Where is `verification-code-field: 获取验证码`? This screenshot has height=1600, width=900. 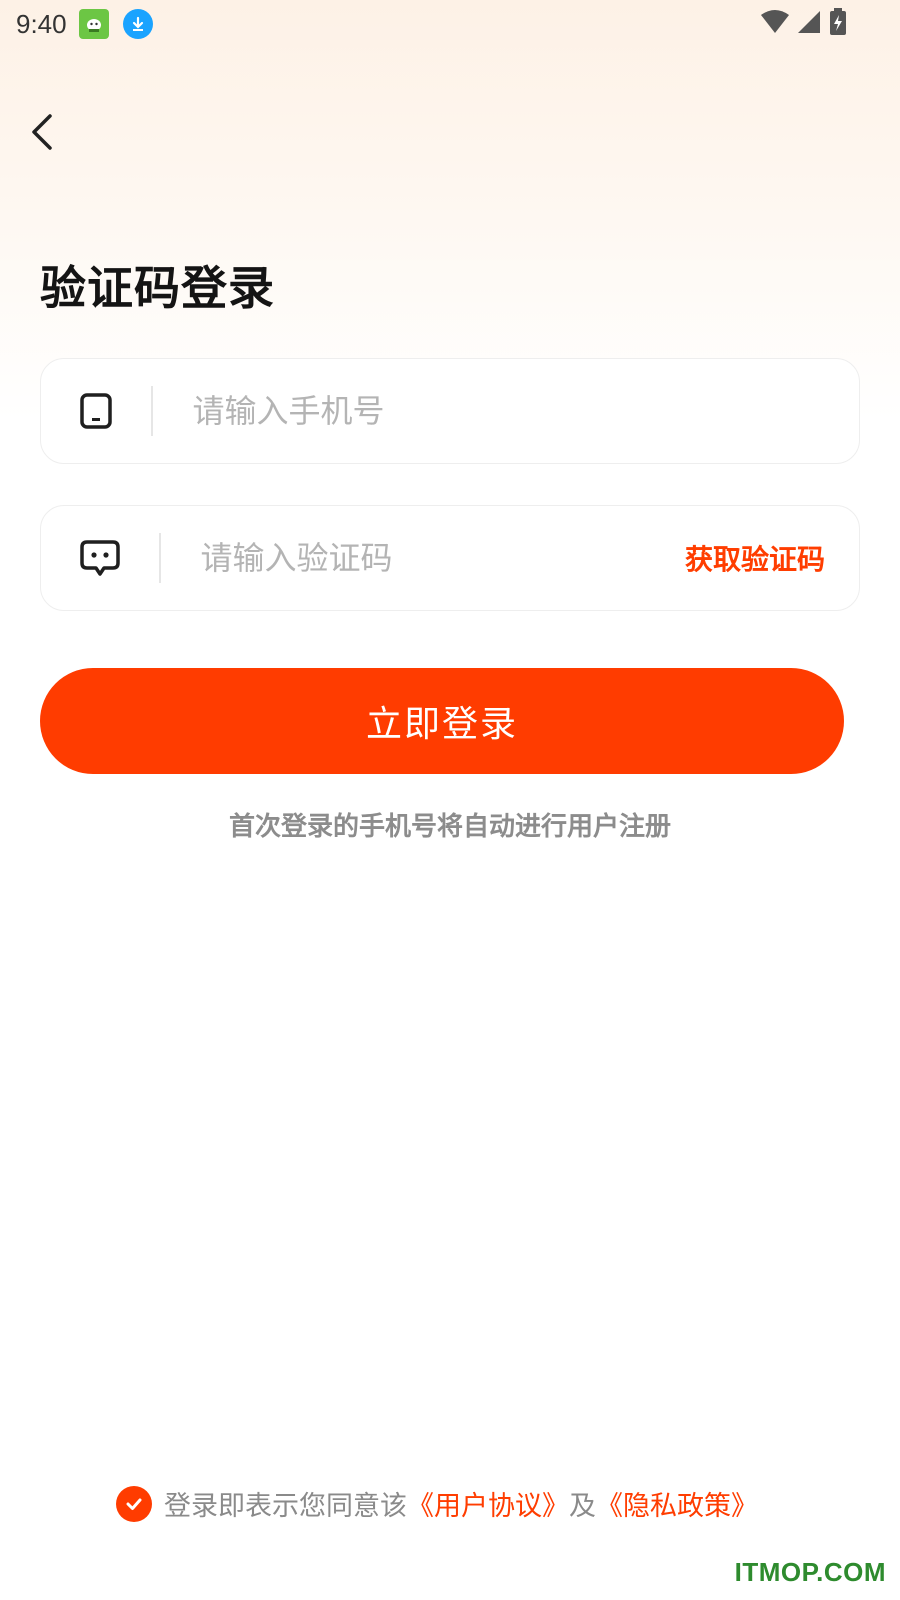
verification-code-field: 获取验证码 is located at coordinates (450, 558).